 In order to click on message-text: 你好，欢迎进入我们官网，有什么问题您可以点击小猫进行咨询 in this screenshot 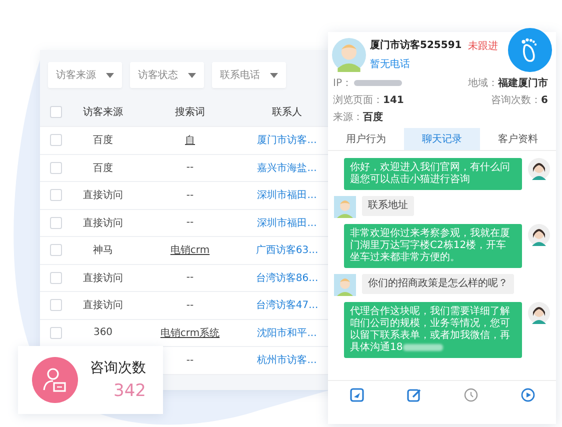, I will do `click(430, 173)`.